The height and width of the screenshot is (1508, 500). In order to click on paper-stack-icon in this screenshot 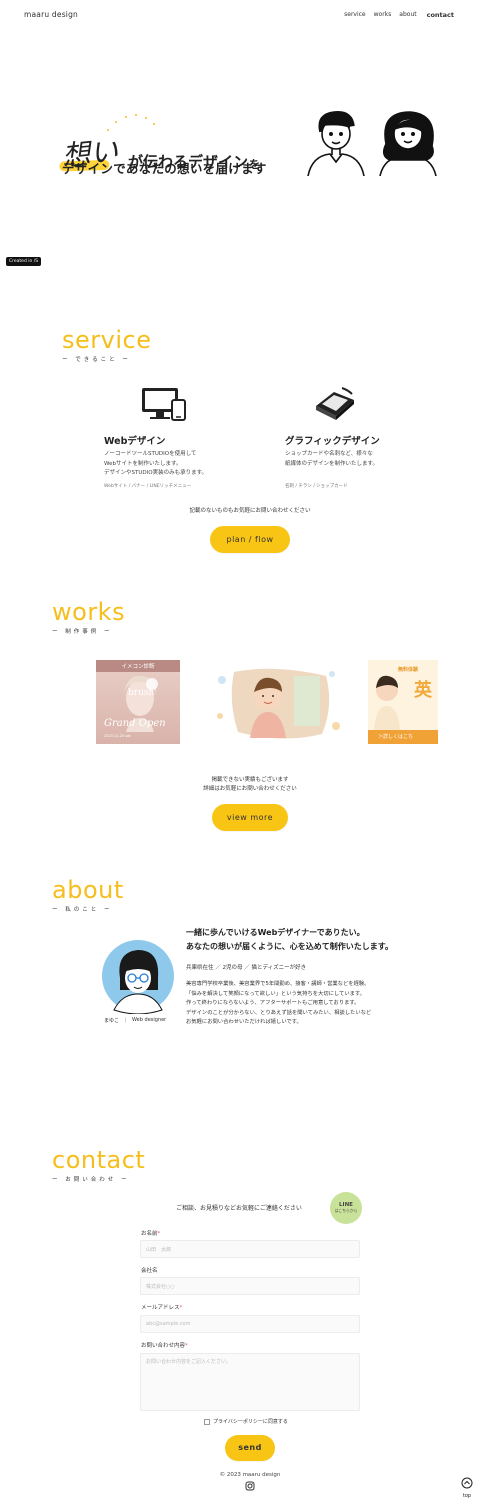, I will do `click(335, 403)`.